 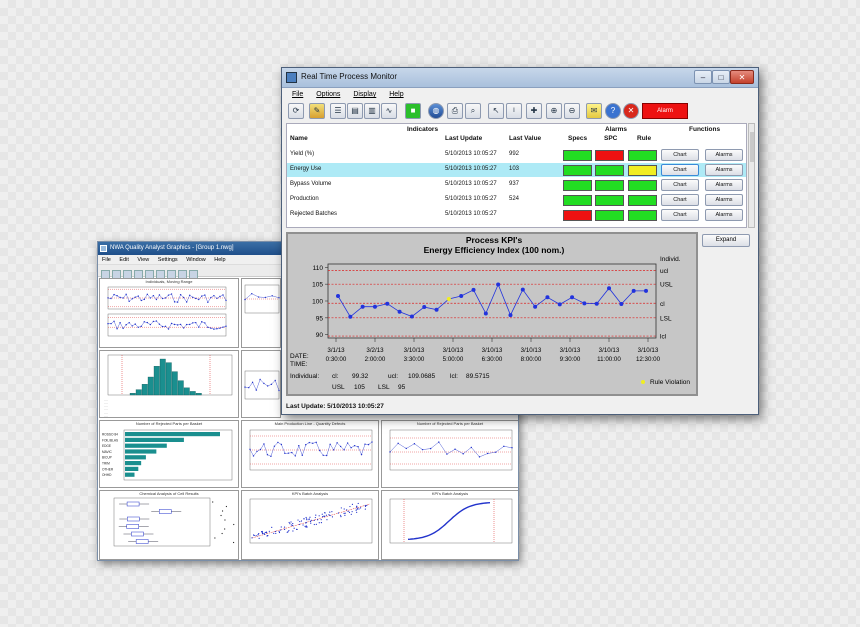 I want to click on mini-chart-histogram: ···· ···· ···· ···· ···· ····, so click(x=169, y=384).